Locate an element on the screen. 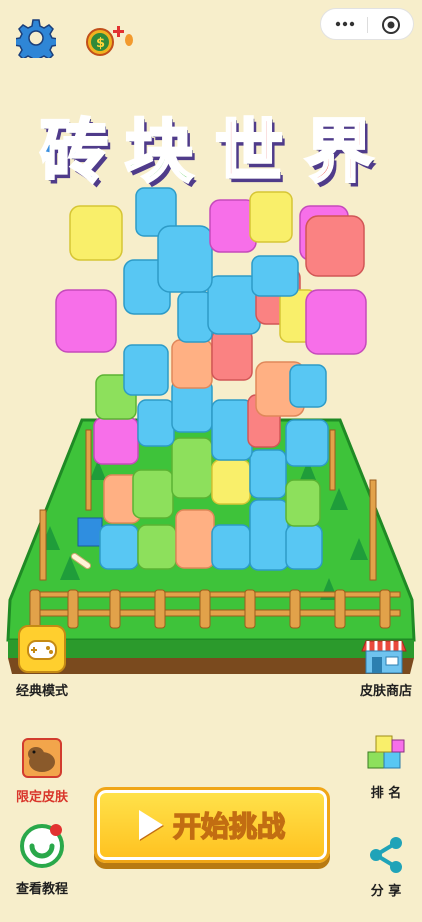 The height and width of the screenshot is (922, 422). coin-bonus-button: $ is located at coordinates (112, 41).